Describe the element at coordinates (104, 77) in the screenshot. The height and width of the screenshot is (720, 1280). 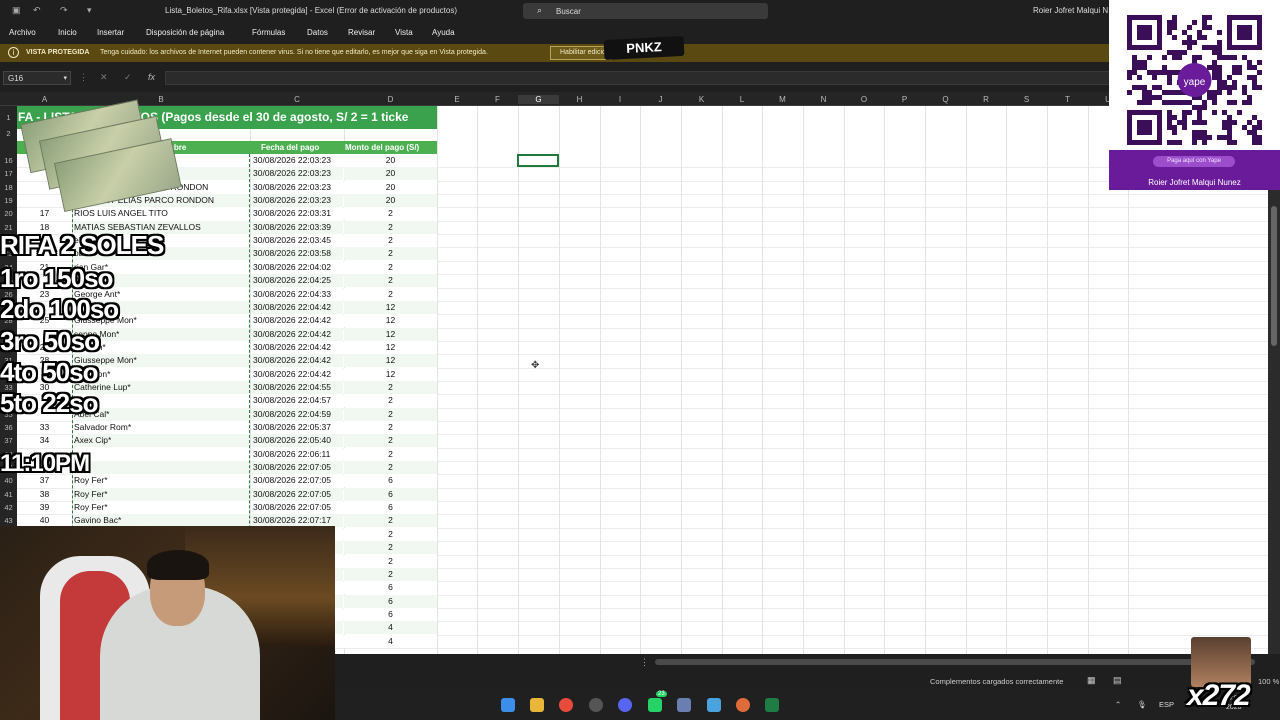
I see `cancel-icon: ✕` at that location.